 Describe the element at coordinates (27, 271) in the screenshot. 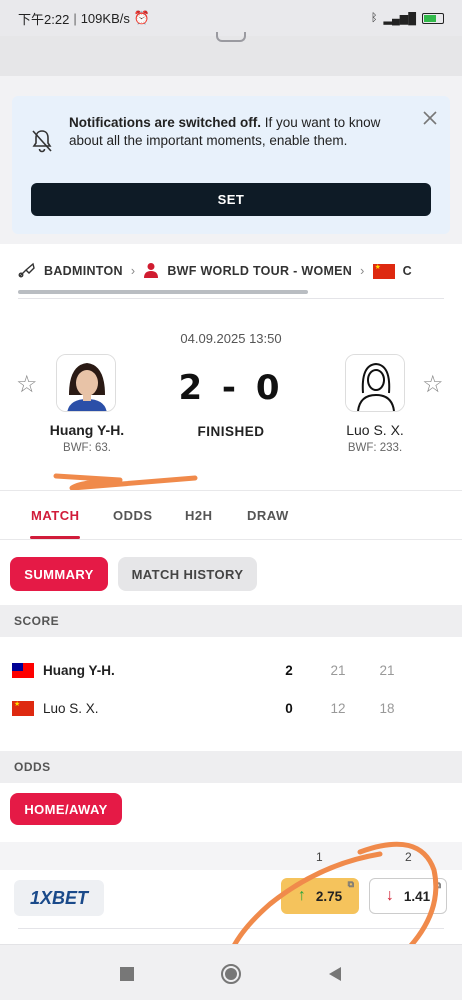

I see `badminton-icon` at that location.